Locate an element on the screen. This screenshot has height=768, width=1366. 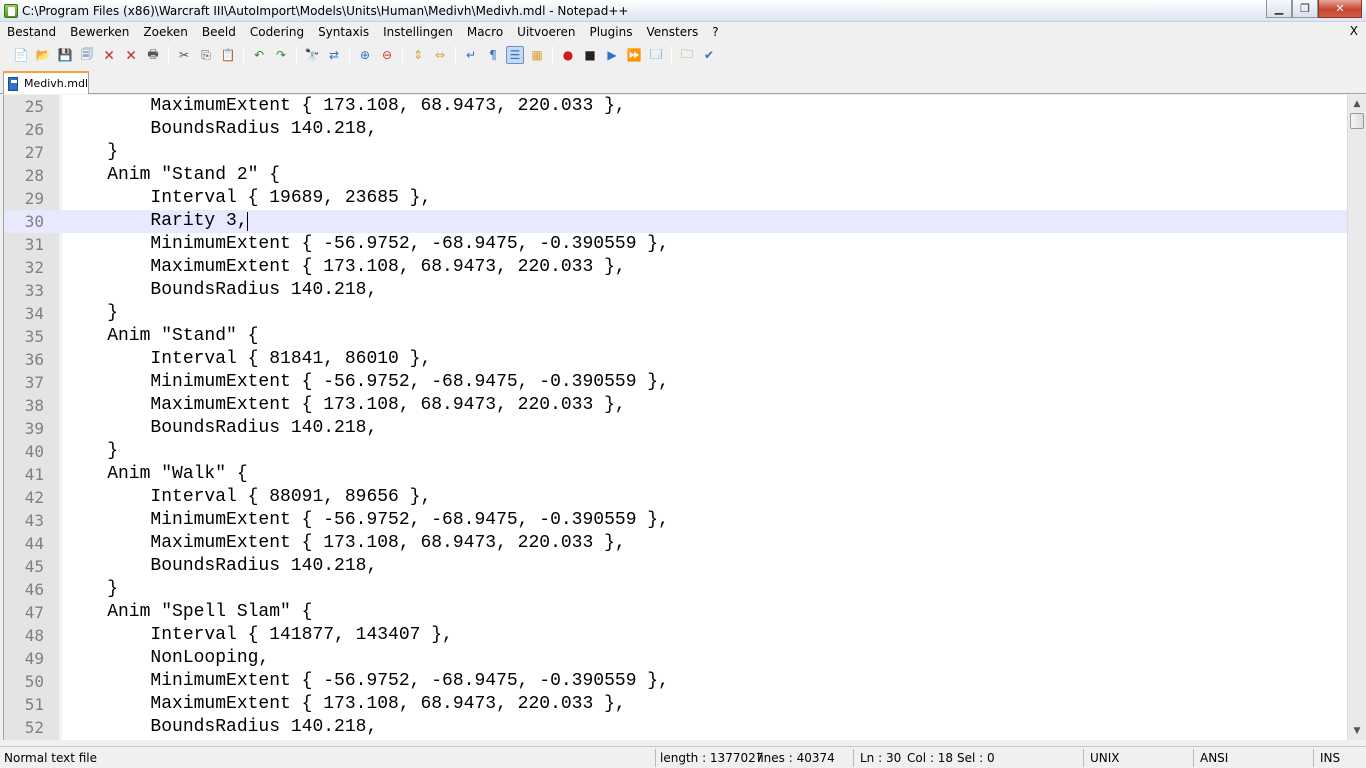
cut-icon: ✂ is located at coordinates (184, 55).